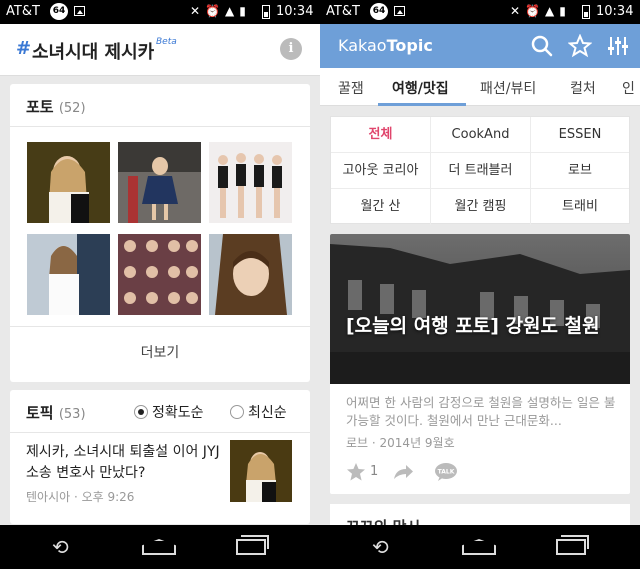 This screenshot has width=640, height=569. Describe the element at coordinates (580, 135) in the screenshot. I see `source-essen: ESSEN` at that location.